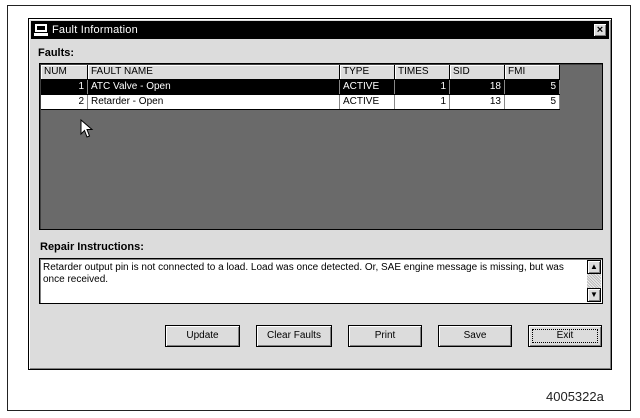 This screenshot has width=640, height=418. Describe the element at coordinates (385, 336) in the screenshot. I see `print-button: Print` at that location.